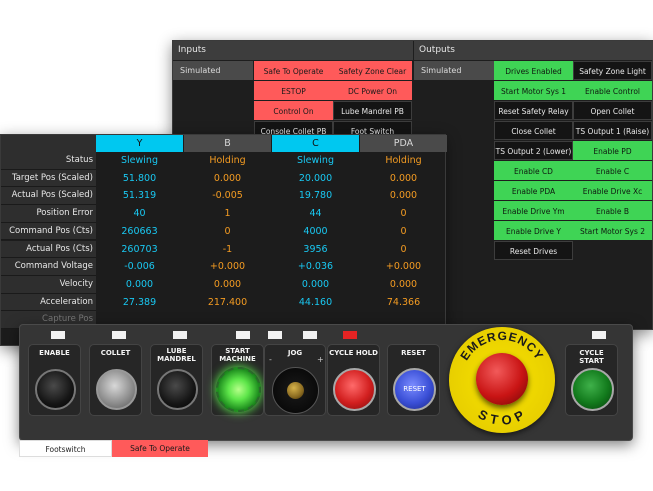 This screenshot has height=491, width=653. Describe the element at coordinates (48, 284) in the screenshot. I see `axis-row-label: Velocity` at that location.